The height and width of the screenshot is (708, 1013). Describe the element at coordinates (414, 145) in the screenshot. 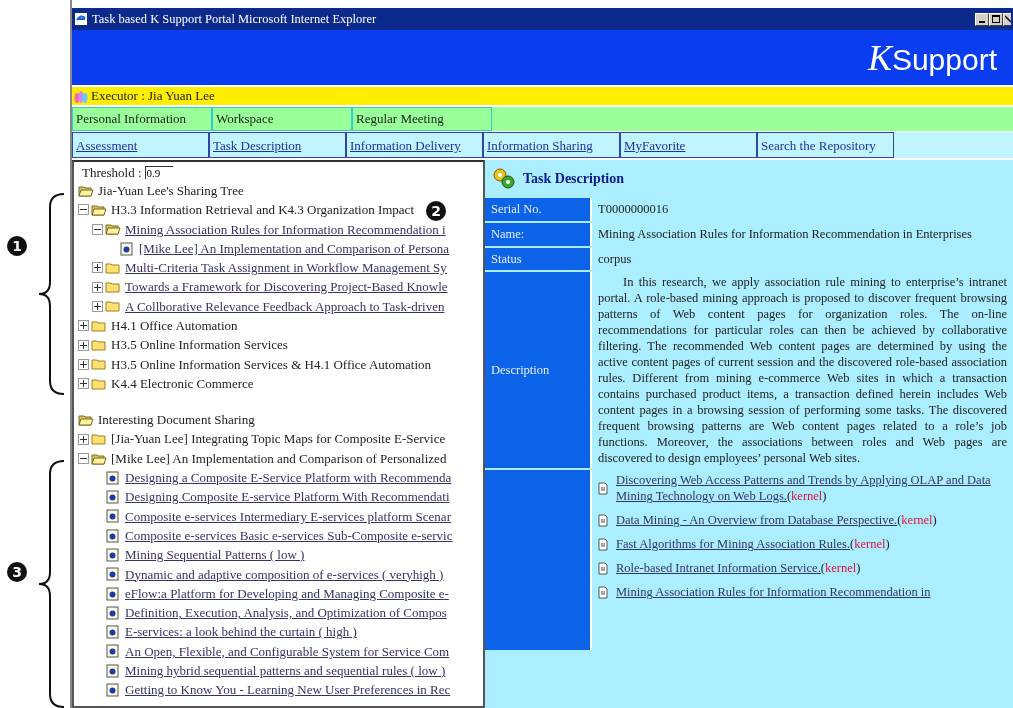

I see `nav-link: Information Delivery` at that location.